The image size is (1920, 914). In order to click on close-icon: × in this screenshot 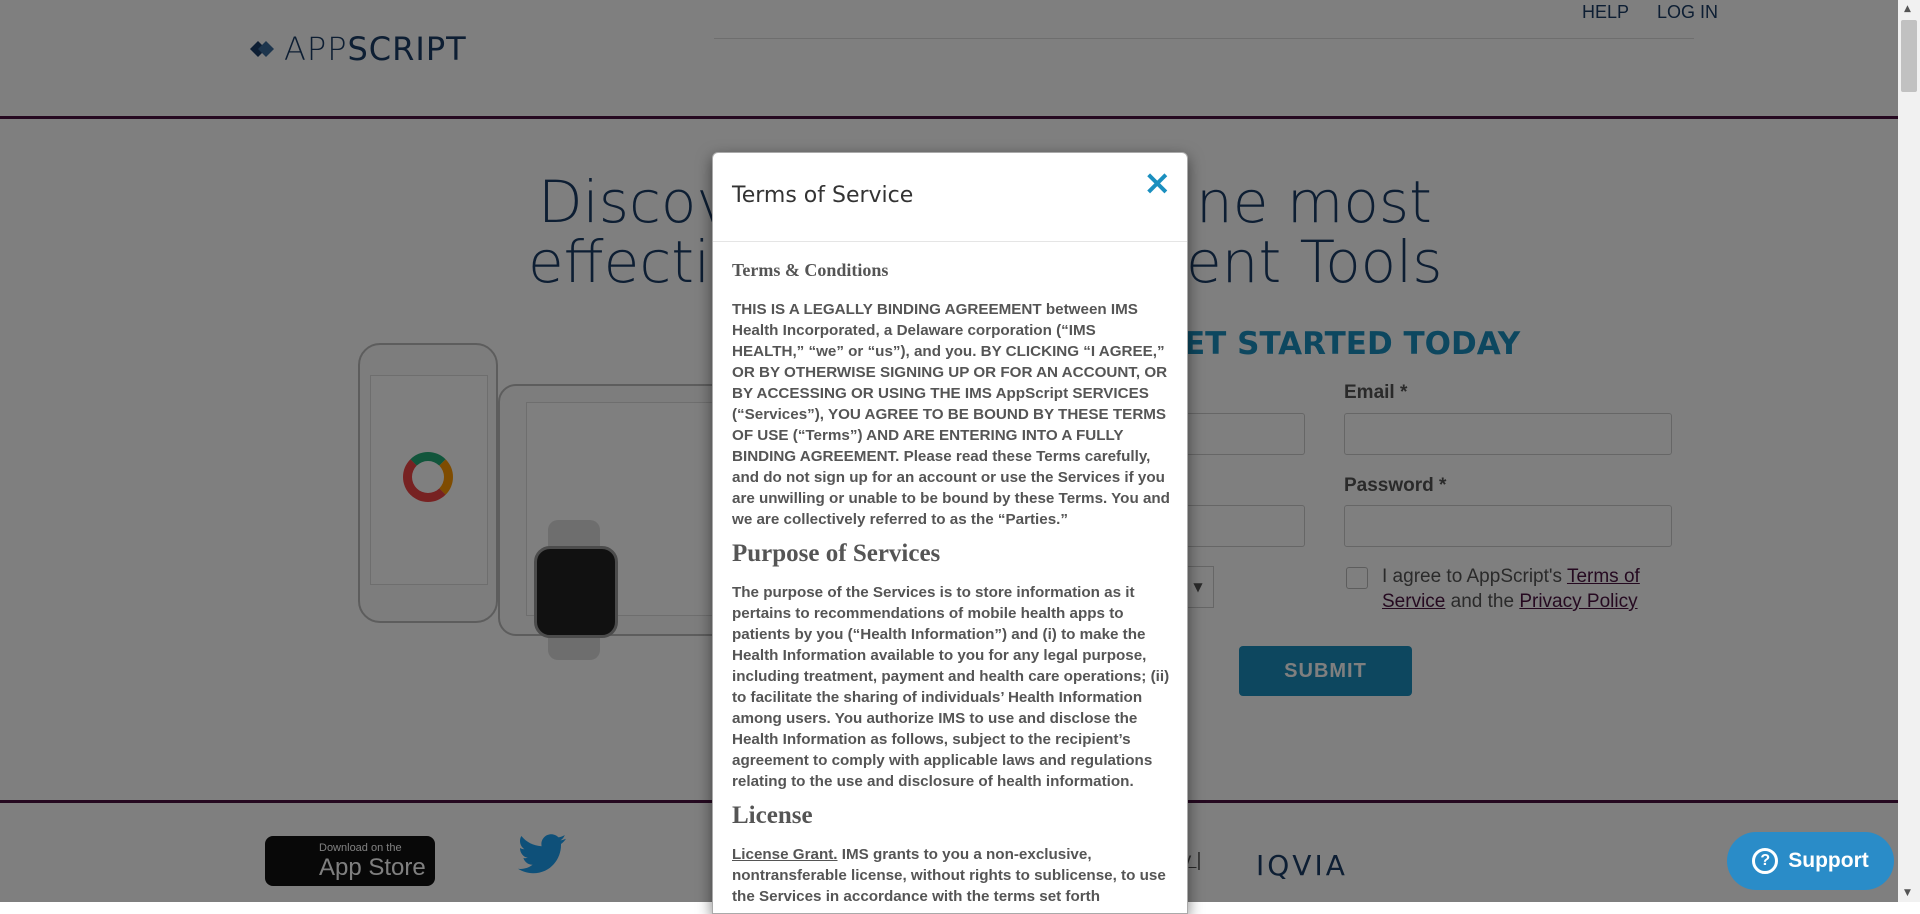, I will do `click(1157, 183)`.